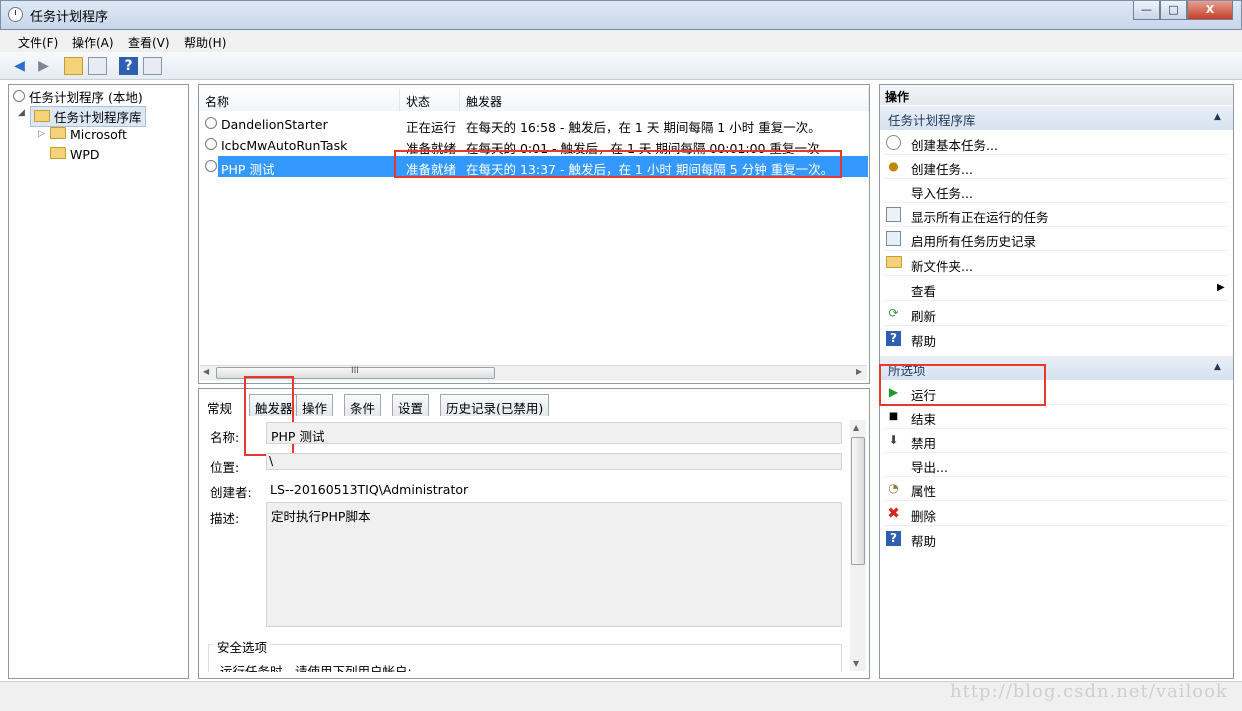 The width and height of the screenshot is (1242, 711). What do you see at coordinates (554, 433) in the screenshot?
I see `task-name-field: PHP 测试` at bounding box center [554, 433].